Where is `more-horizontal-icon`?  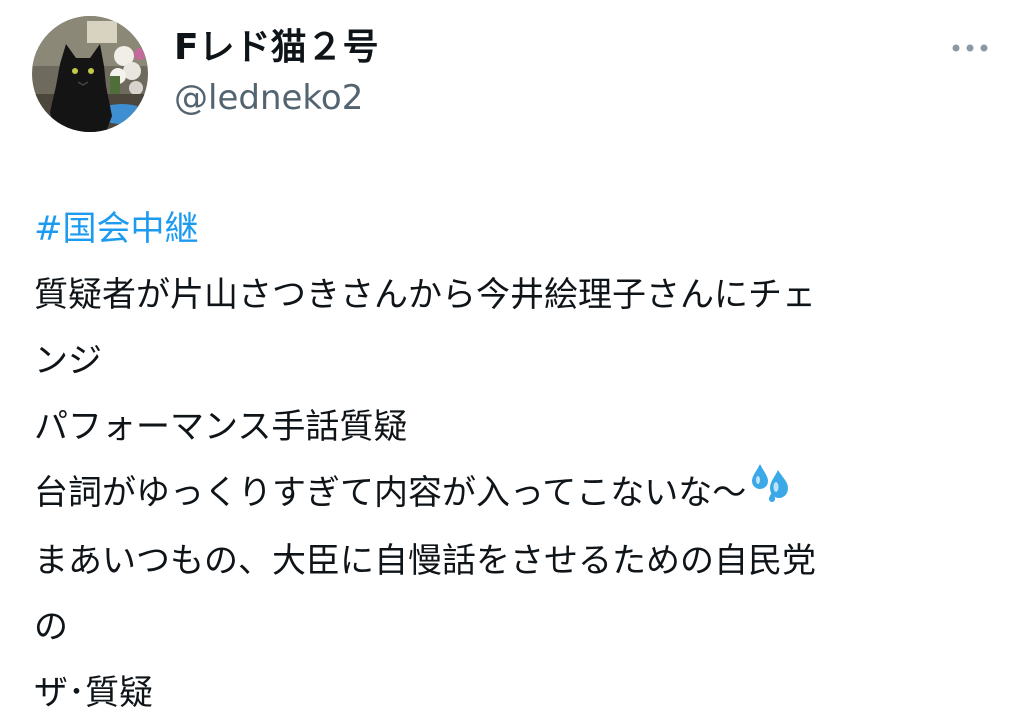 more-horizontal-icon is located at coordinates (970, 48).